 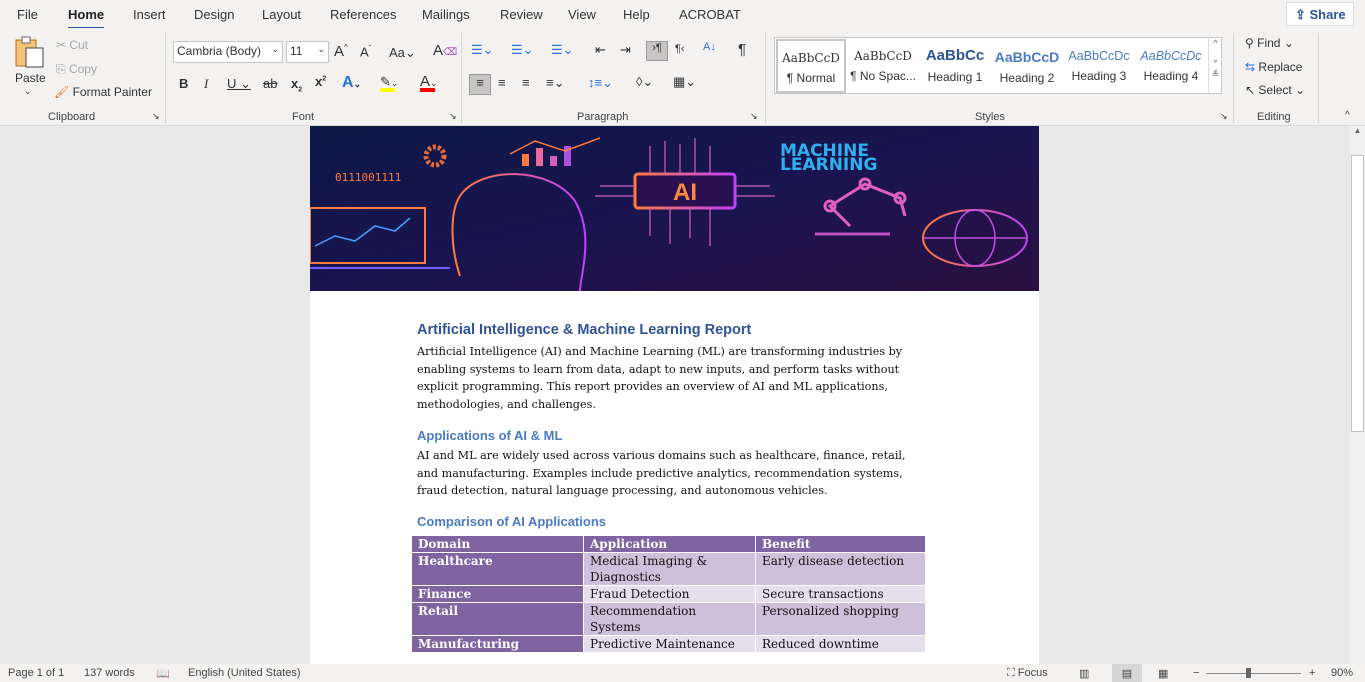 I want to click on font-color-icon: A⌄, so click(x=429, y=82).